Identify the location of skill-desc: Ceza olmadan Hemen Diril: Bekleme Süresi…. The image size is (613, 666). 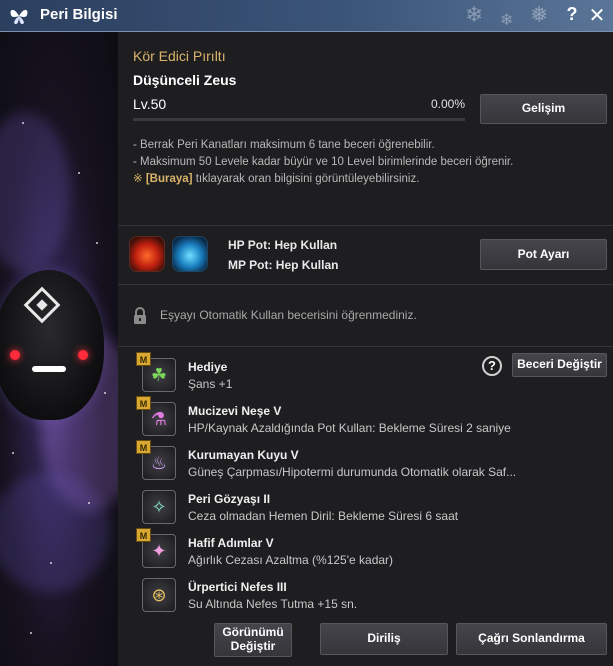
(323, 516).